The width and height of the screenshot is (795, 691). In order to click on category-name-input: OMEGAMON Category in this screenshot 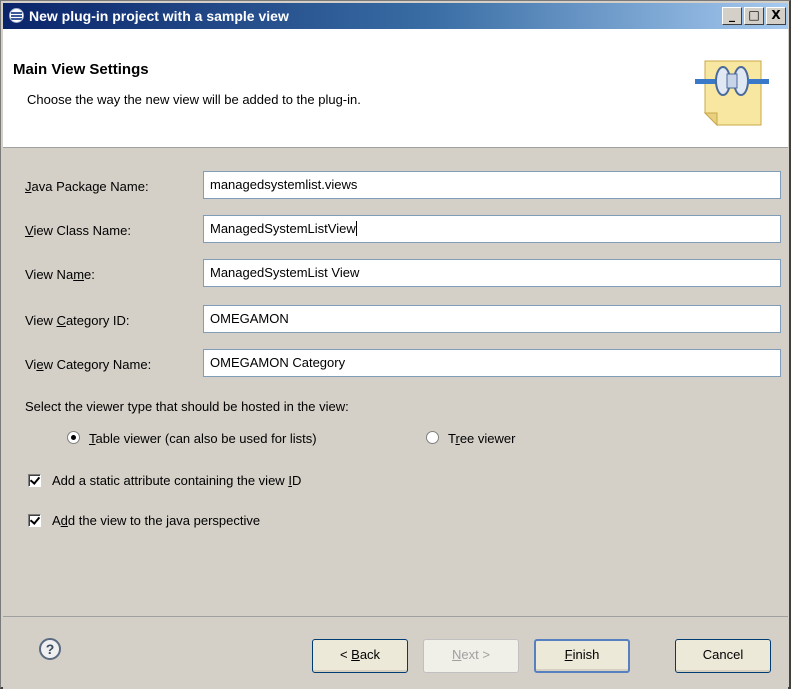, I will do `click(492, 363)`.